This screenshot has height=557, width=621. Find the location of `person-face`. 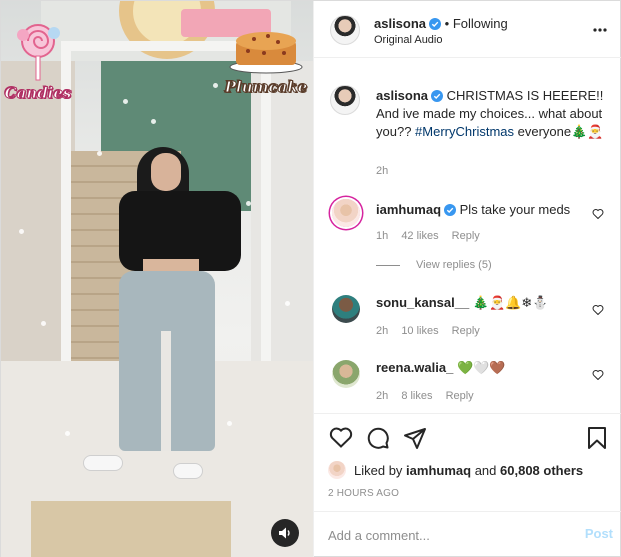

person-face is located at coordinates (166, 172).